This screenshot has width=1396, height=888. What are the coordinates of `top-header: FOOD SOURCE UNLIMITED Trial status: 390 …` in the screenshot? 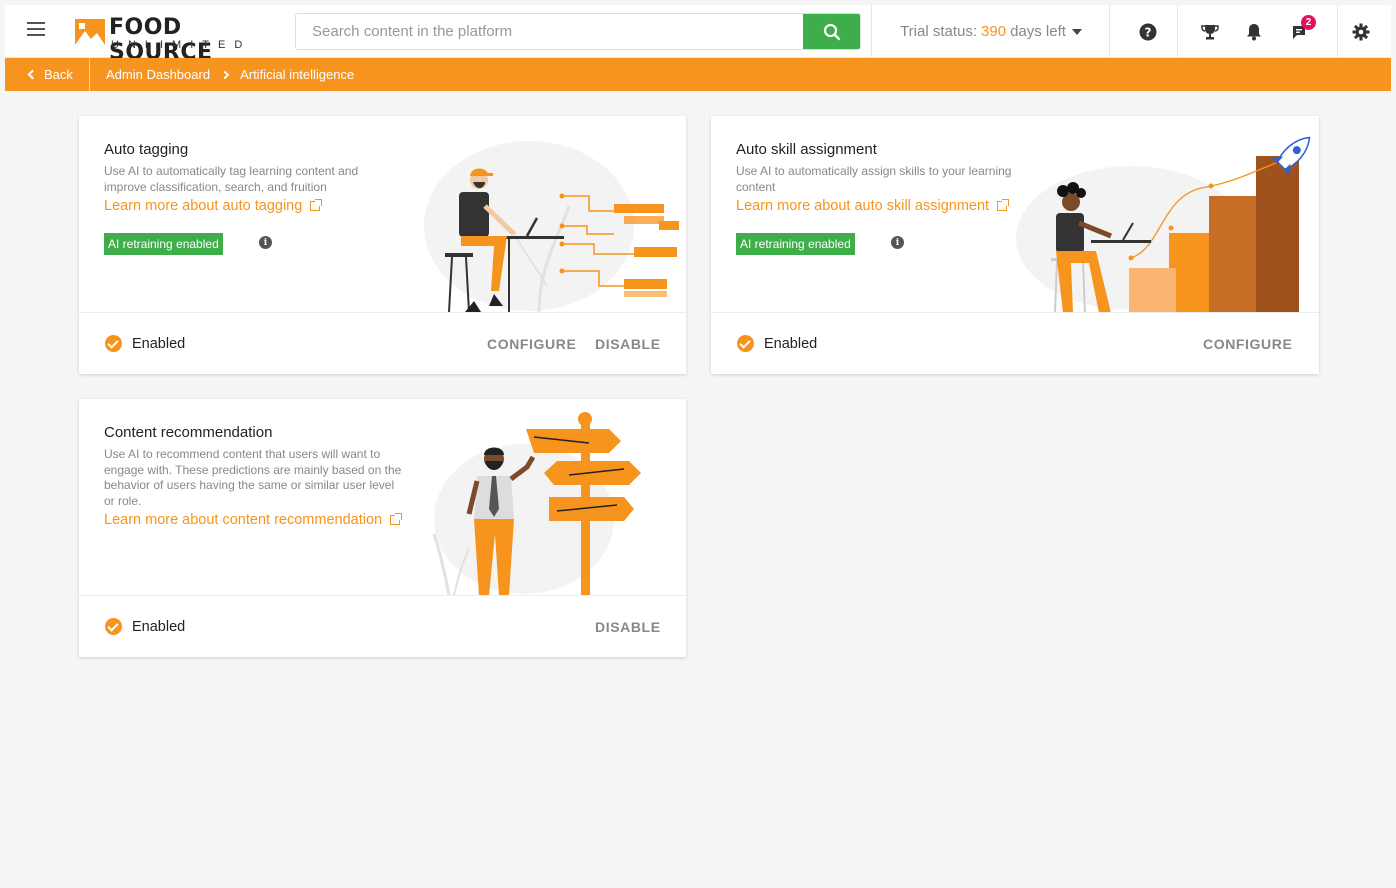 It's located at (698, 35).